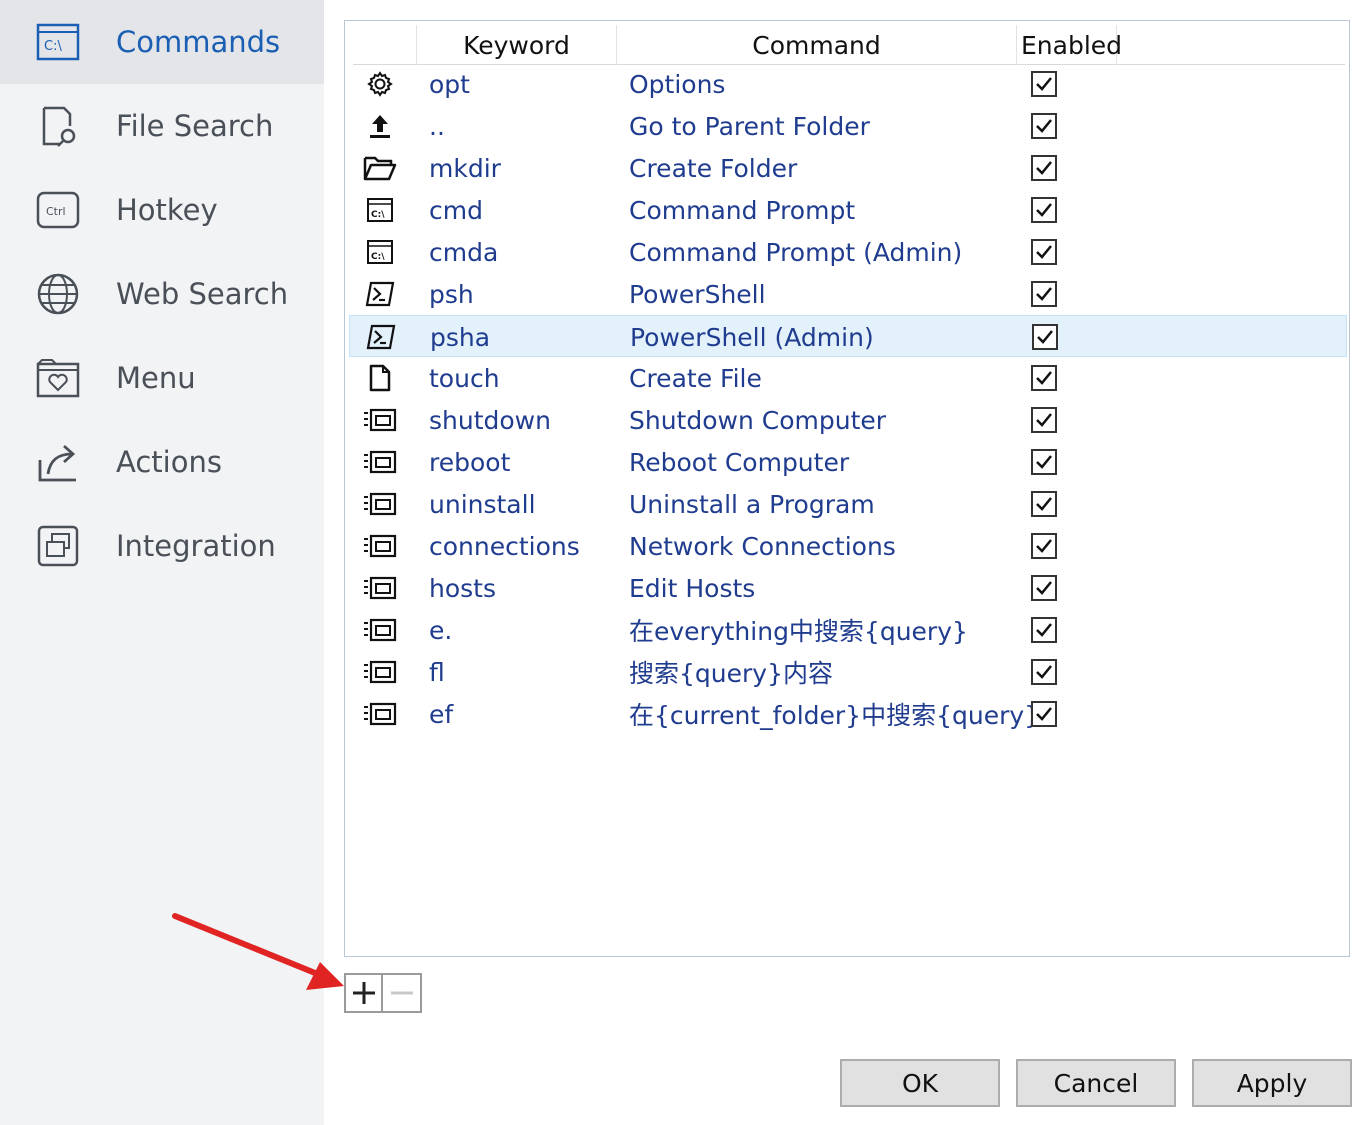 The height and width of the screenshot is (1125, 1370). I want to click on command-cell: Create Folder, so click(713, 168).